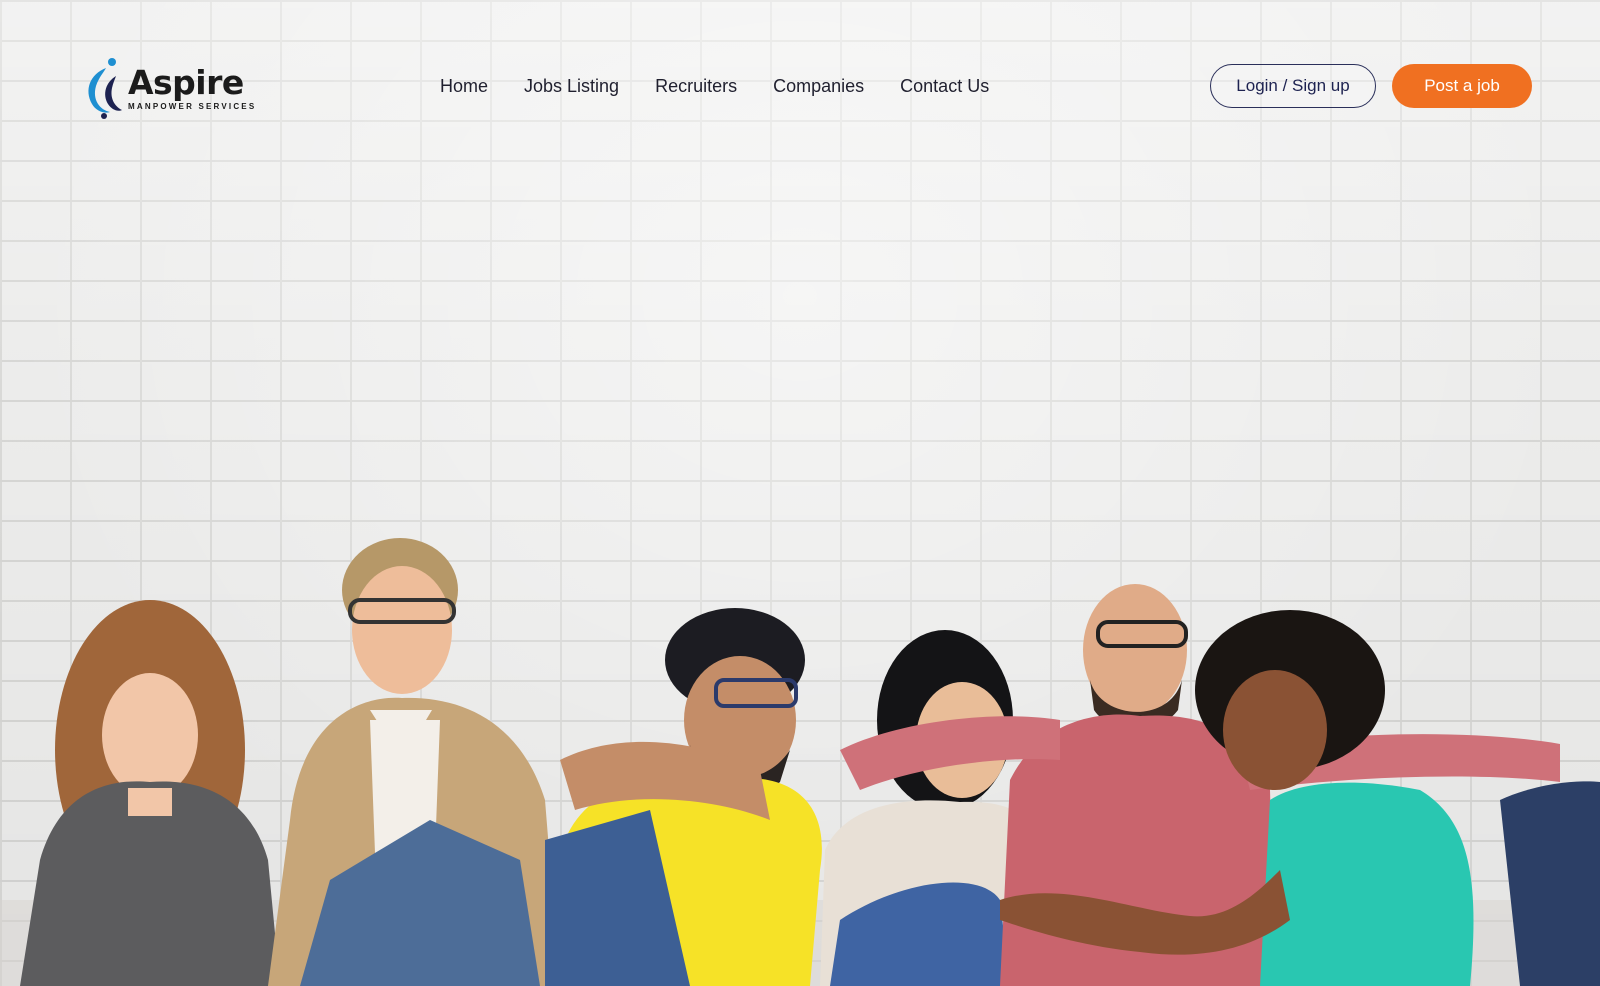 The height and width of the screenshot is (986, 1600). What do you see at coordinates (464, 86) in the screenshot?
I see `nav-home: Home` at bounding box center [464, 86].